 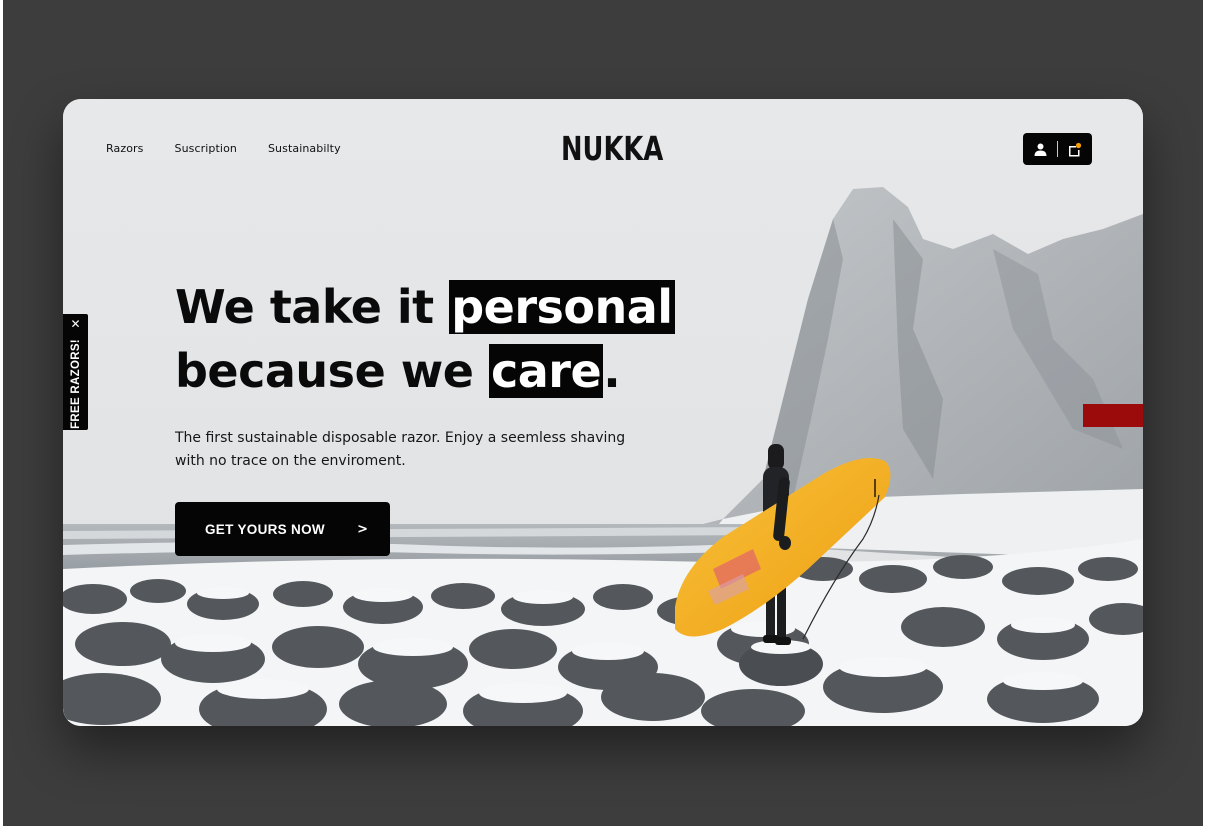 I want to click on cart-icon, so click(x=1074, y=149).